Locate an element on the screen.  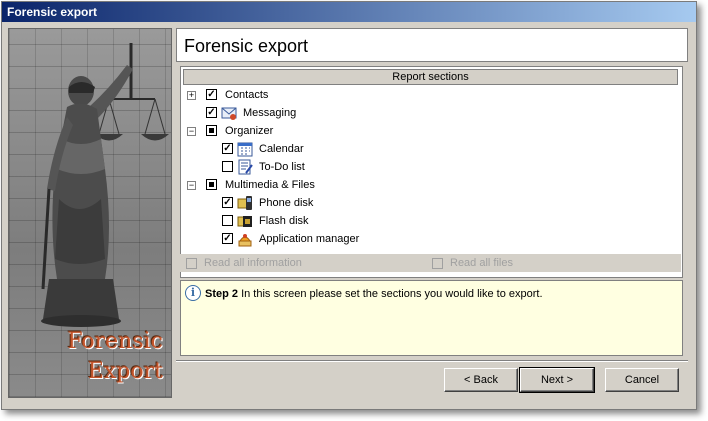
flash-disk-icon is located at coordinates (244, 221).